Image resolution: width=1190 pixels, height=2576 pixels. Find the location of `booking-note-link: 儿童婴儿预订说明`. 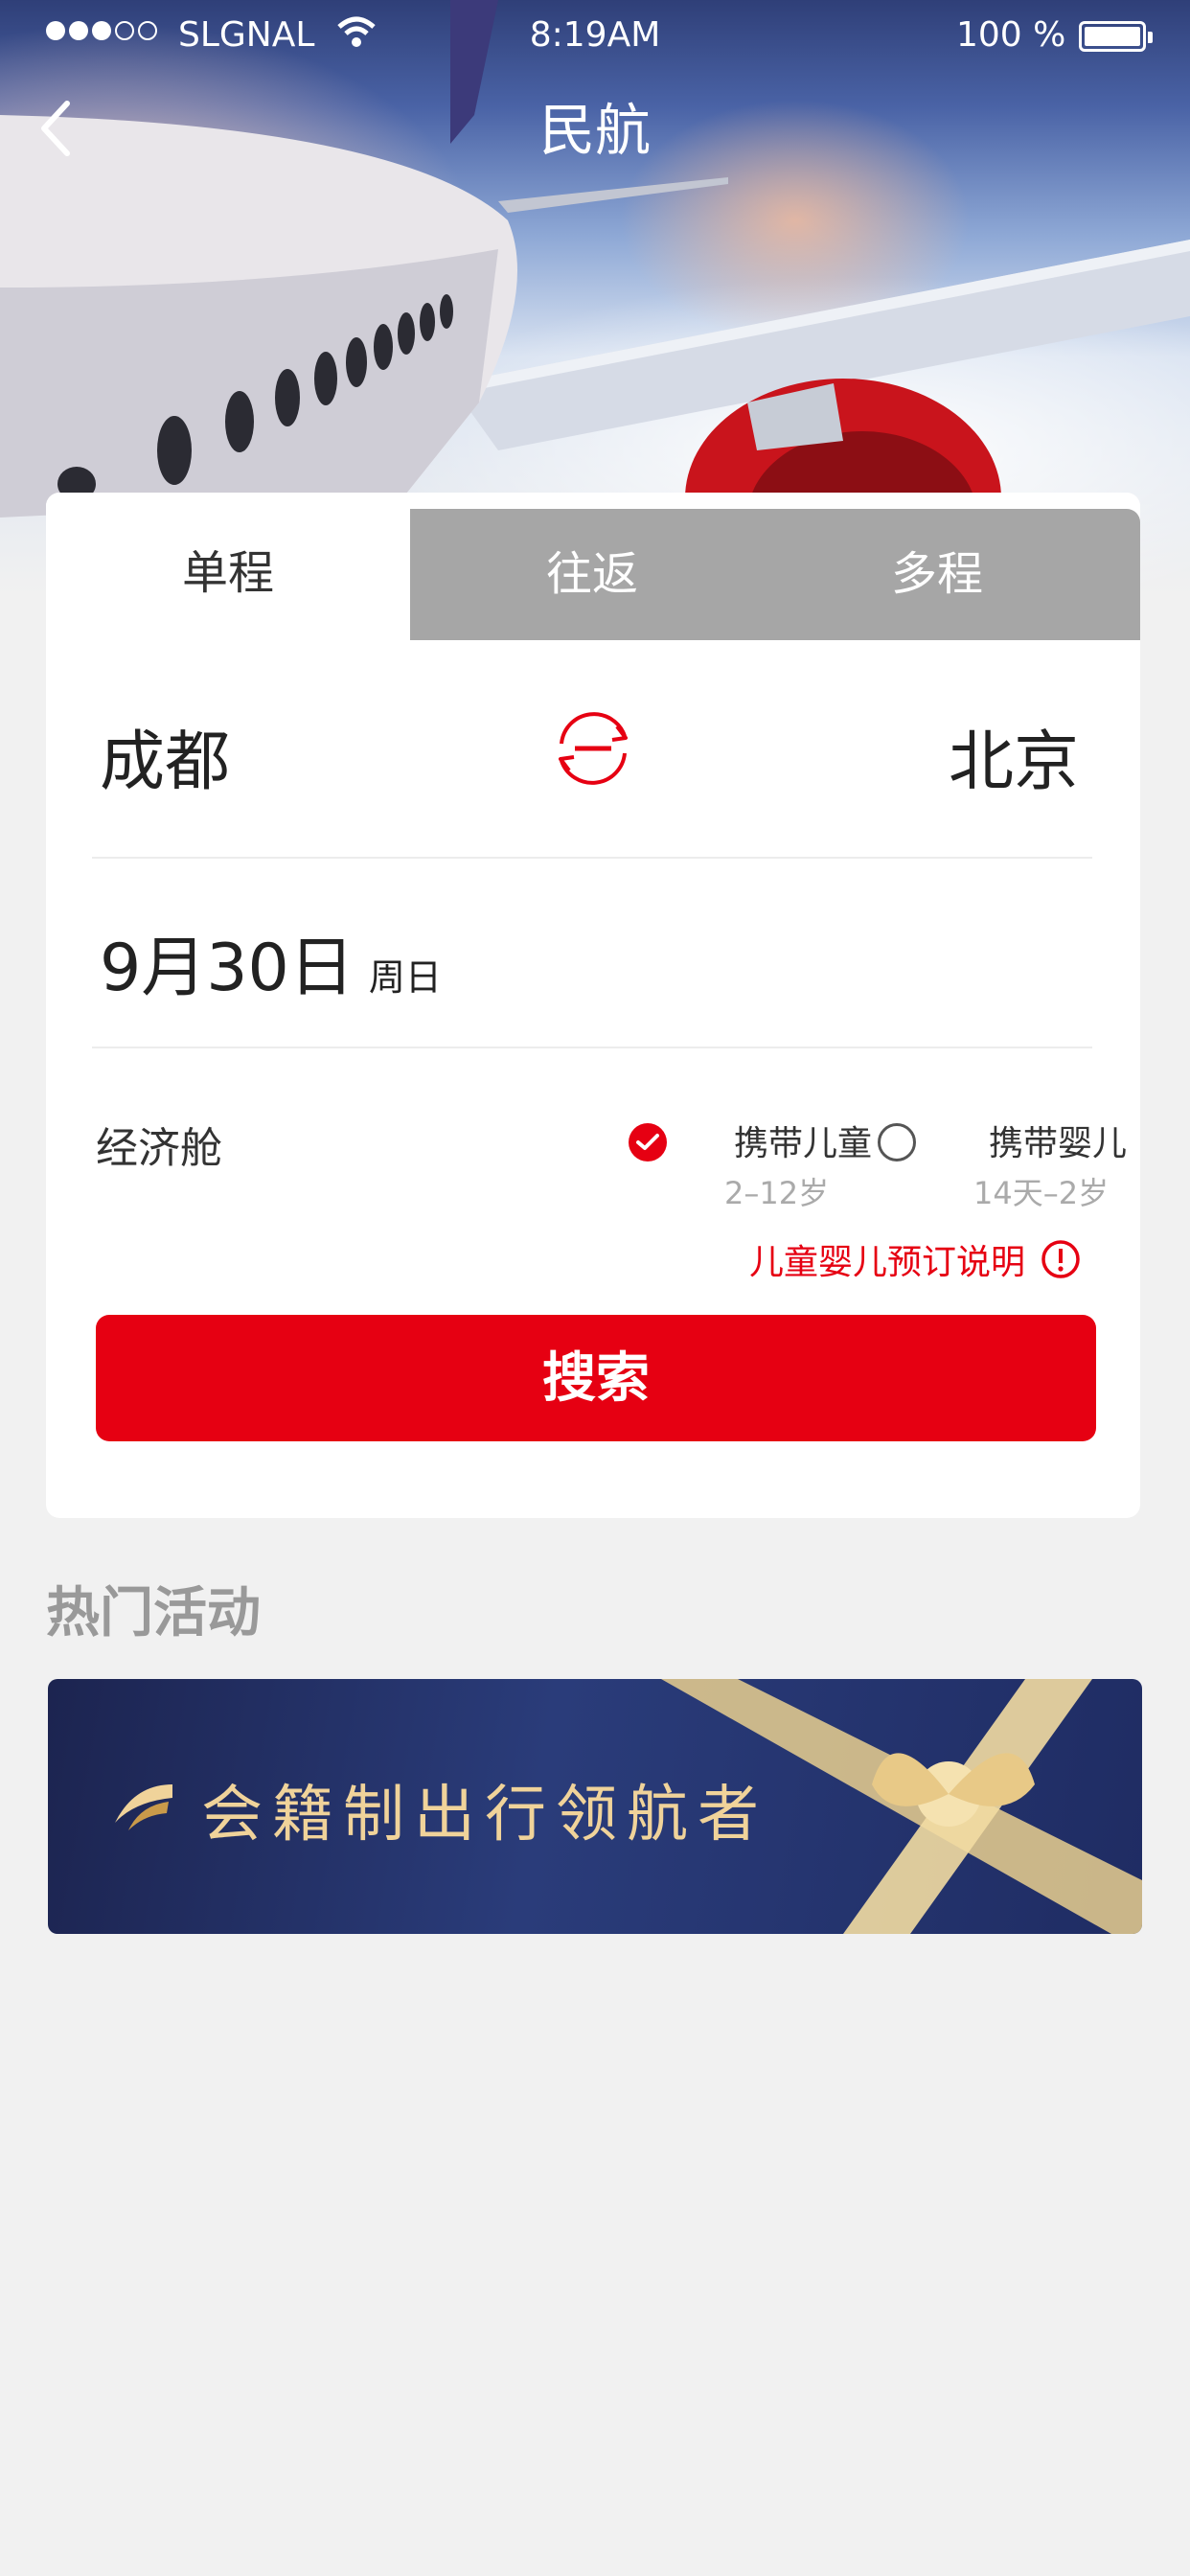

booking-note-link: 儿童婴儿预订说明 is located at coordinates (915, 1259).